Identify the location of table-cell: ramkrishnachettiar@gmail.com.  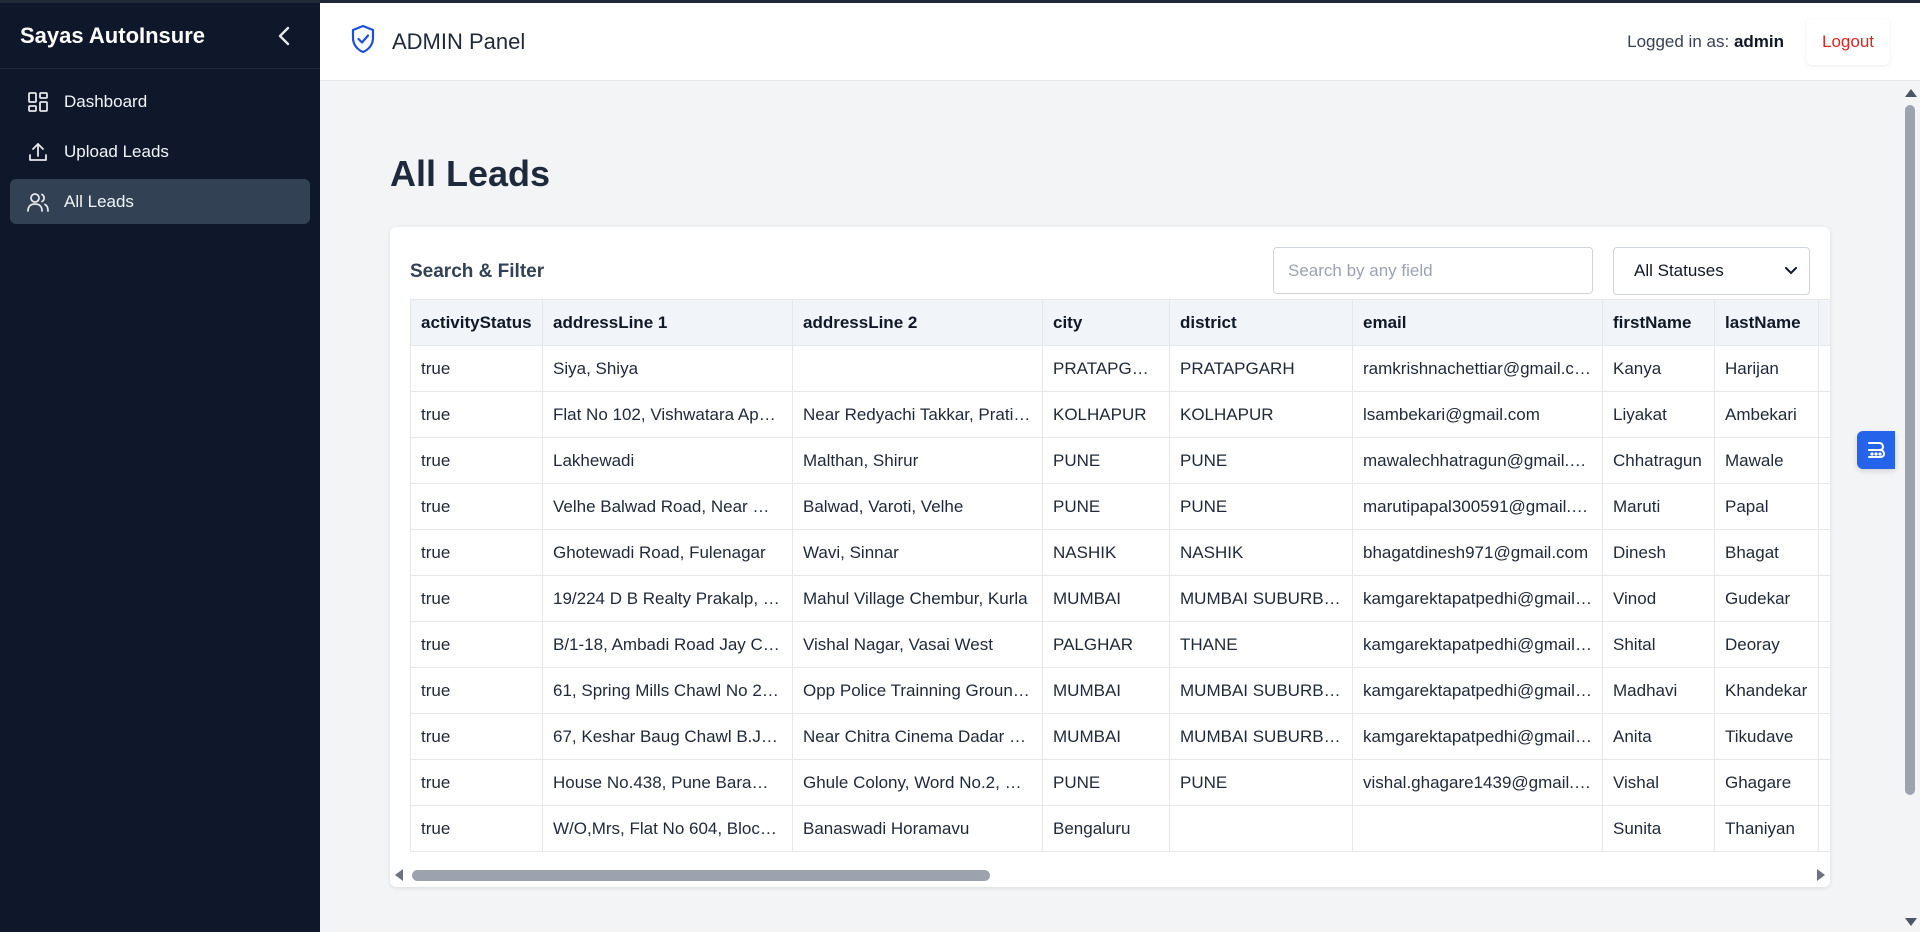
(1477, 368).